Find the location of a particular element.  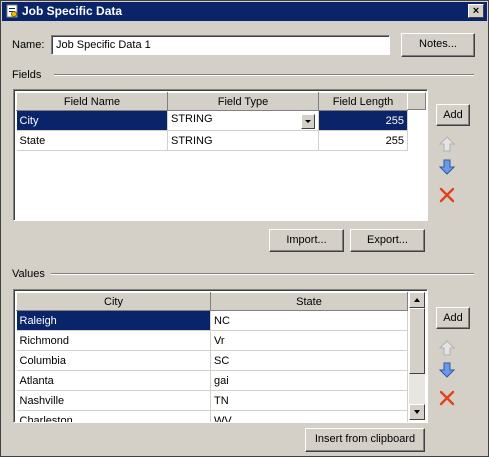

fields-divider is located at coordinates (264, 75).